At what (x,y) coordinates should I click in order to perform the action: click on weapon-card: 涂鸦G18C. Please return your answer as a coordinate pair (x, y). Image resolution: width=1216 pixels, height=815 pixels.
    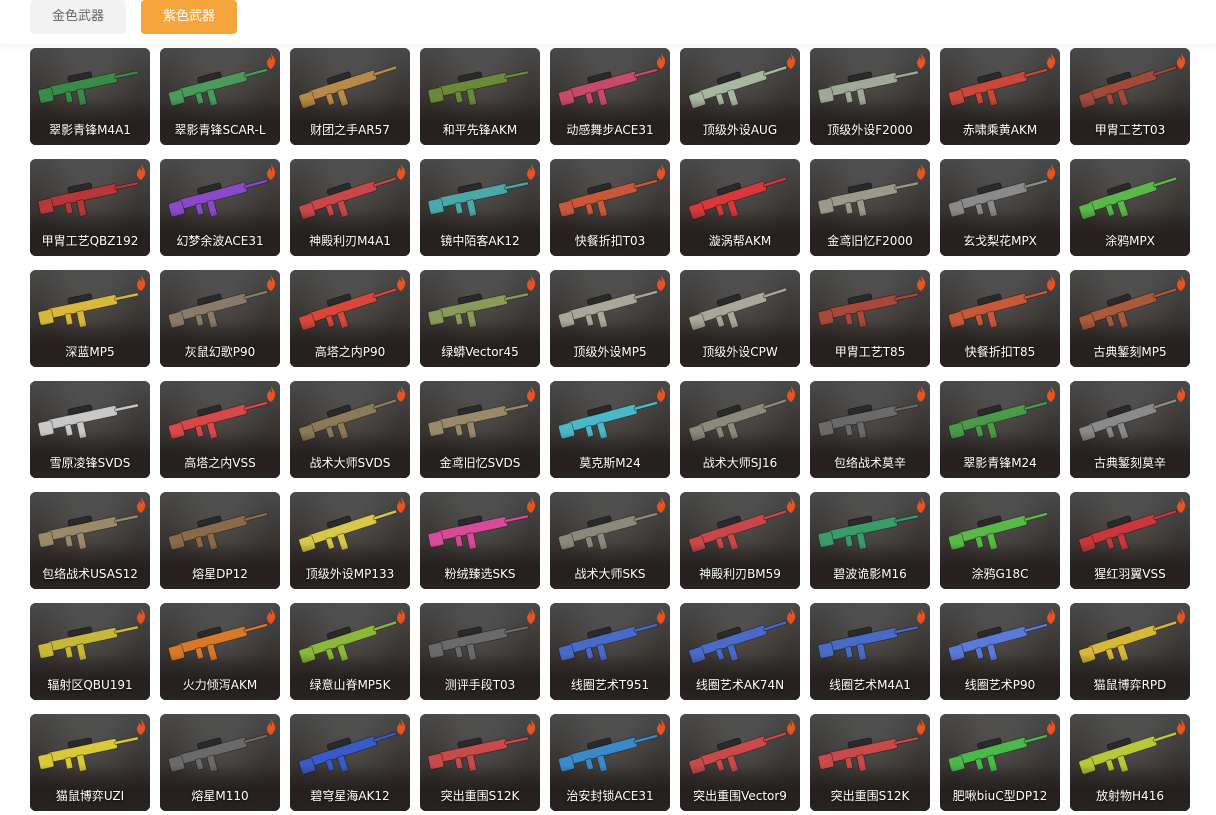
    Looking at the image, I should click on (1000, 540).